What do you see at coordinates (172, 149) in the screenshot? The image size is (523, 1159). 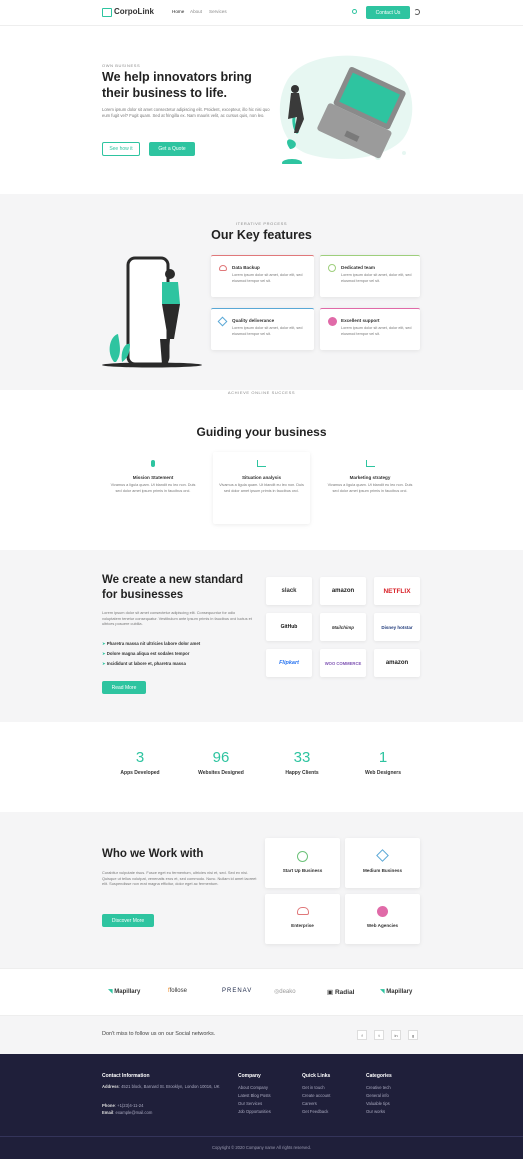 I see `get-quote-button: Get a Quote` at bounding box center [172, 149].